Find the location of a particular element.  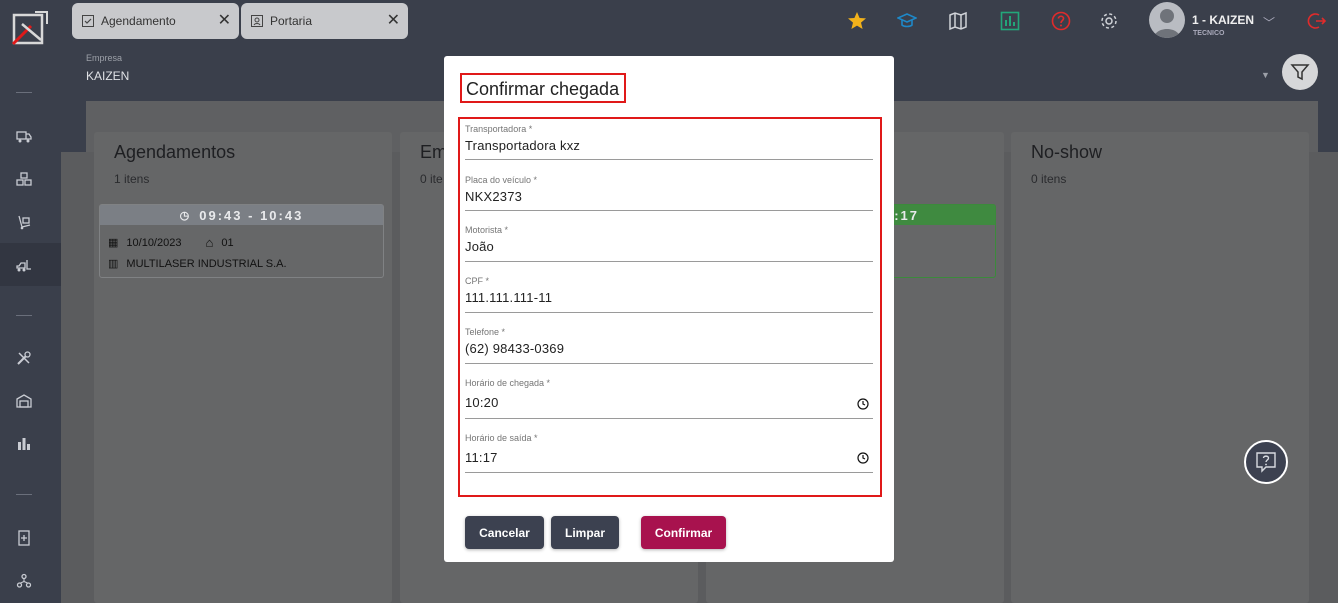

help-chat-button is located at coordinates (1266, 462).